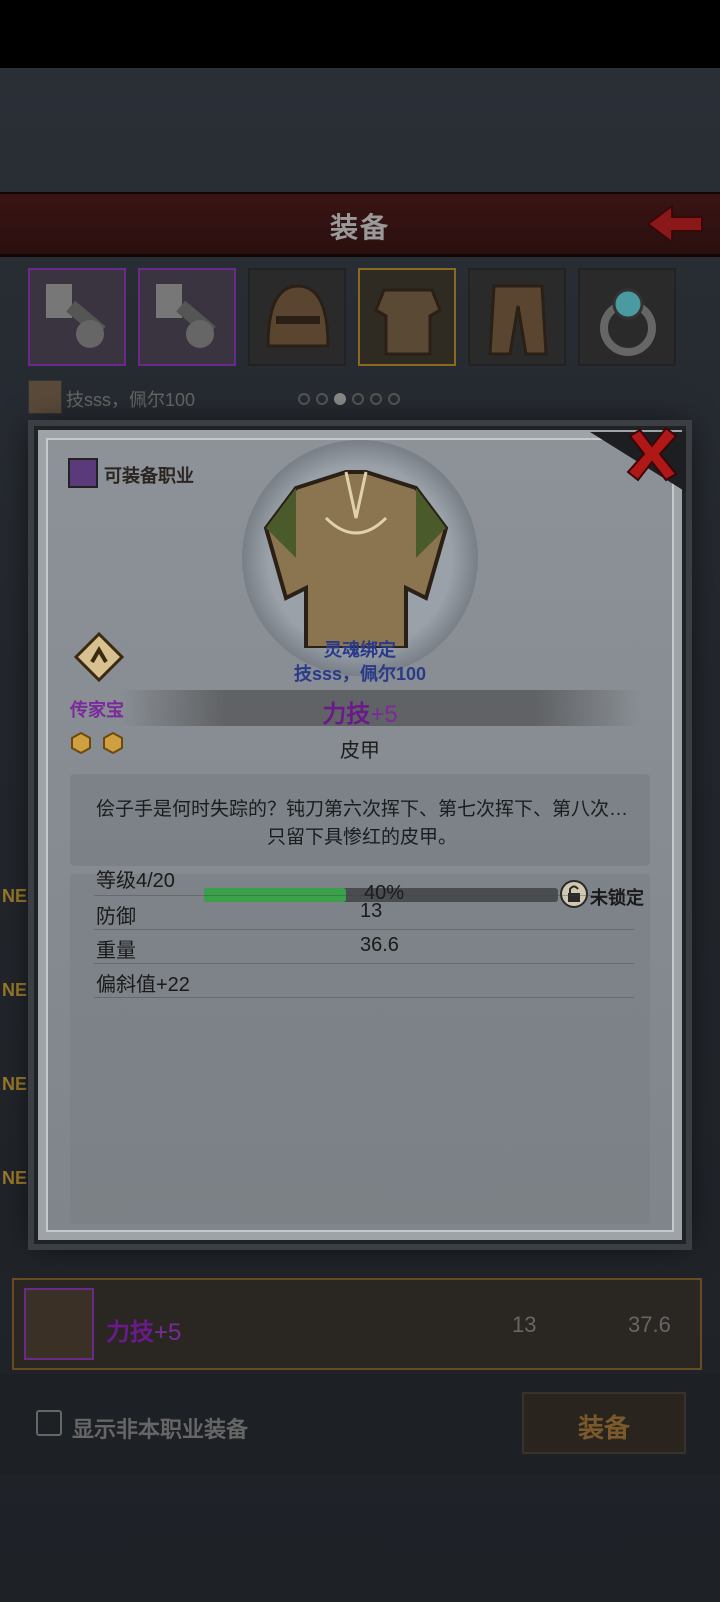 This screenshot has width=720, height=1602. Describe the element at coordinates (49, 1423) in the screenshot. I see `show-other-class-checkbox` at that location.